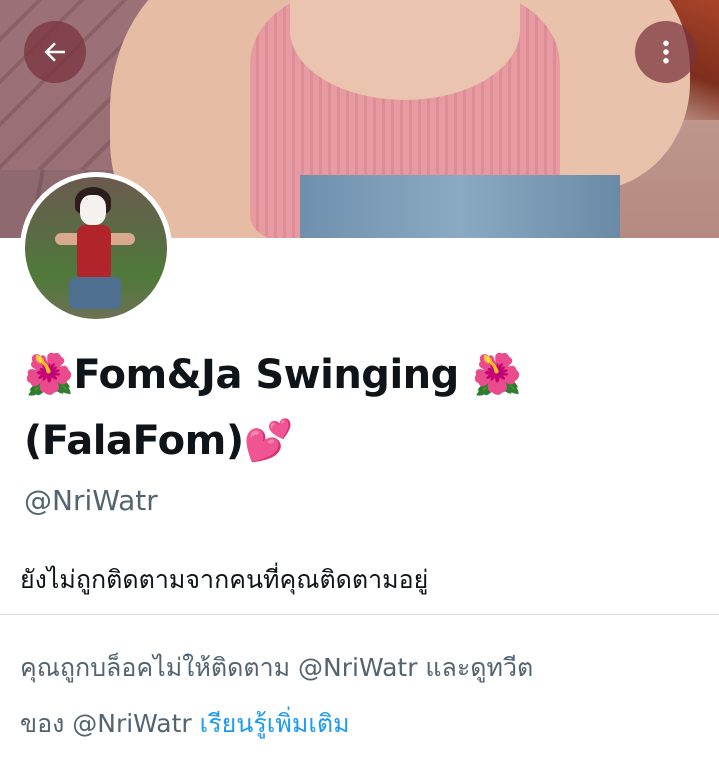 Image resolution: width=719 pixels, height=774 pixels. I want to click on hearts-emoji: 💕, so click(268, 441).